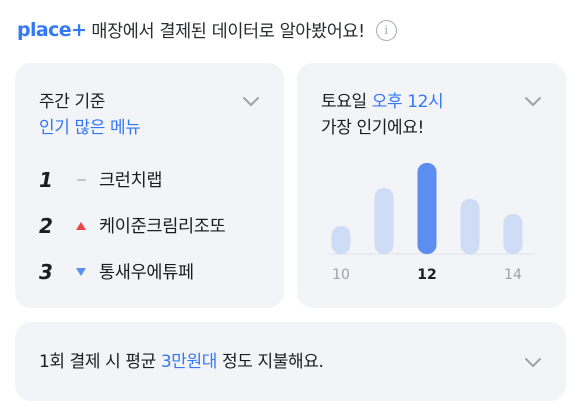 The width and height of the screenshot is (579, 415). Describe the element at coordinates (533, 101) in the screenshot. I see `popular-time-expand-chevron-down-icon` at that location.